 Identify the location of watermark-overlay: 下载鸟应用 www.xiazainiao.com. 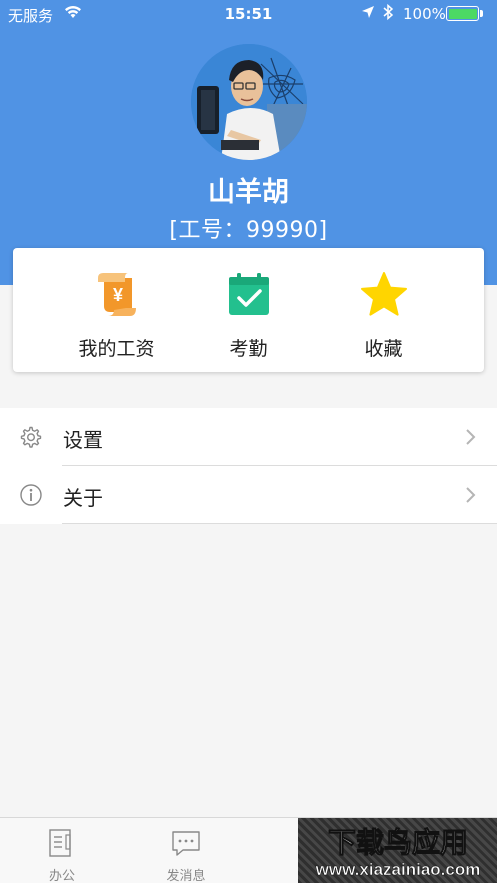
(397, 850).